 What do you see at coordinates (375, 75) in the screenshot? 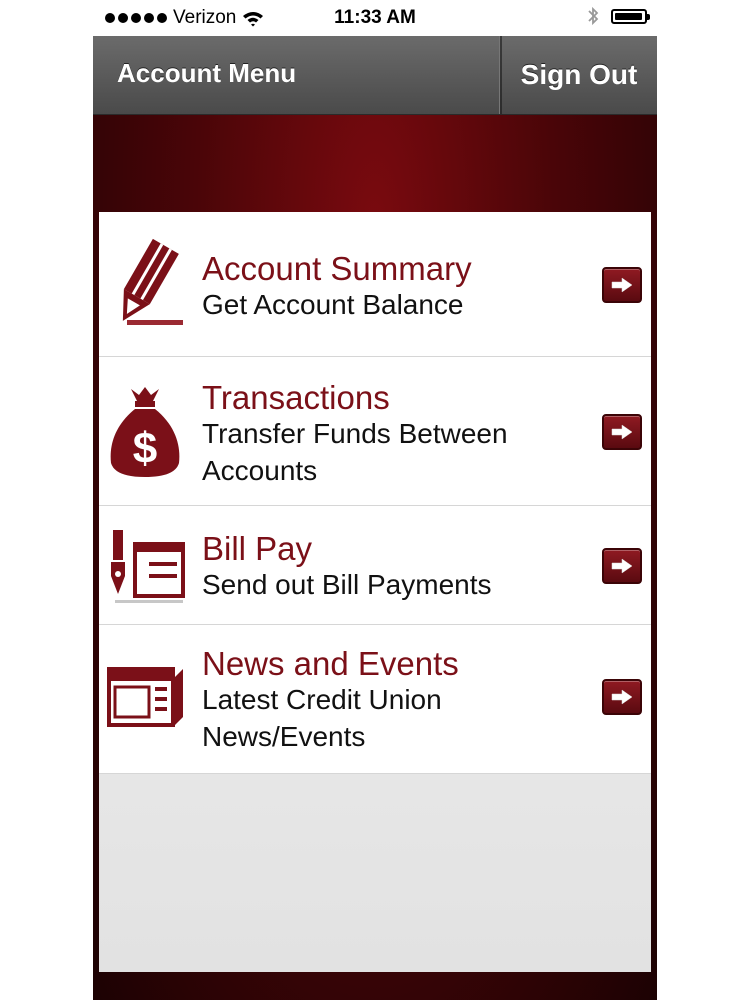
I see `navigation-bar: Account Menu Sign Out` at bounding box center [375, 75].